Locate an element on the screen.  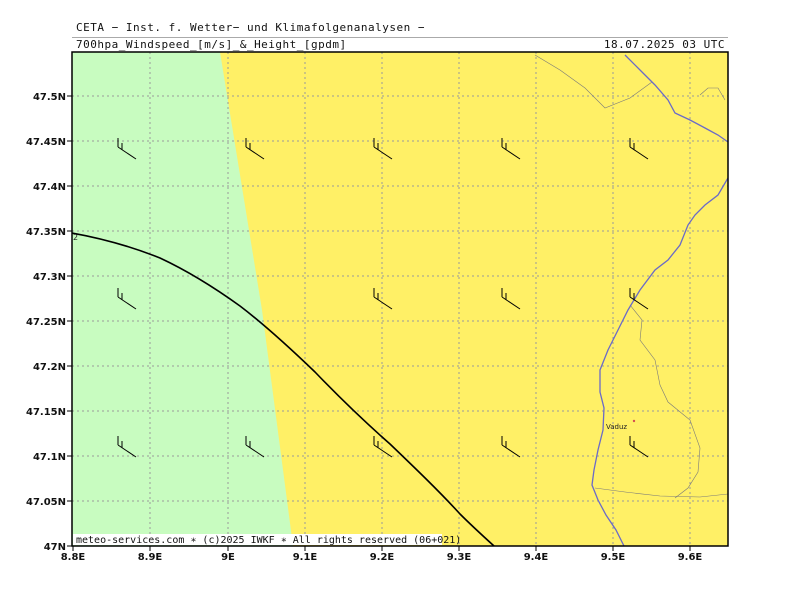
y-tick-label: 47.35N is located at coordinates (46, 232).